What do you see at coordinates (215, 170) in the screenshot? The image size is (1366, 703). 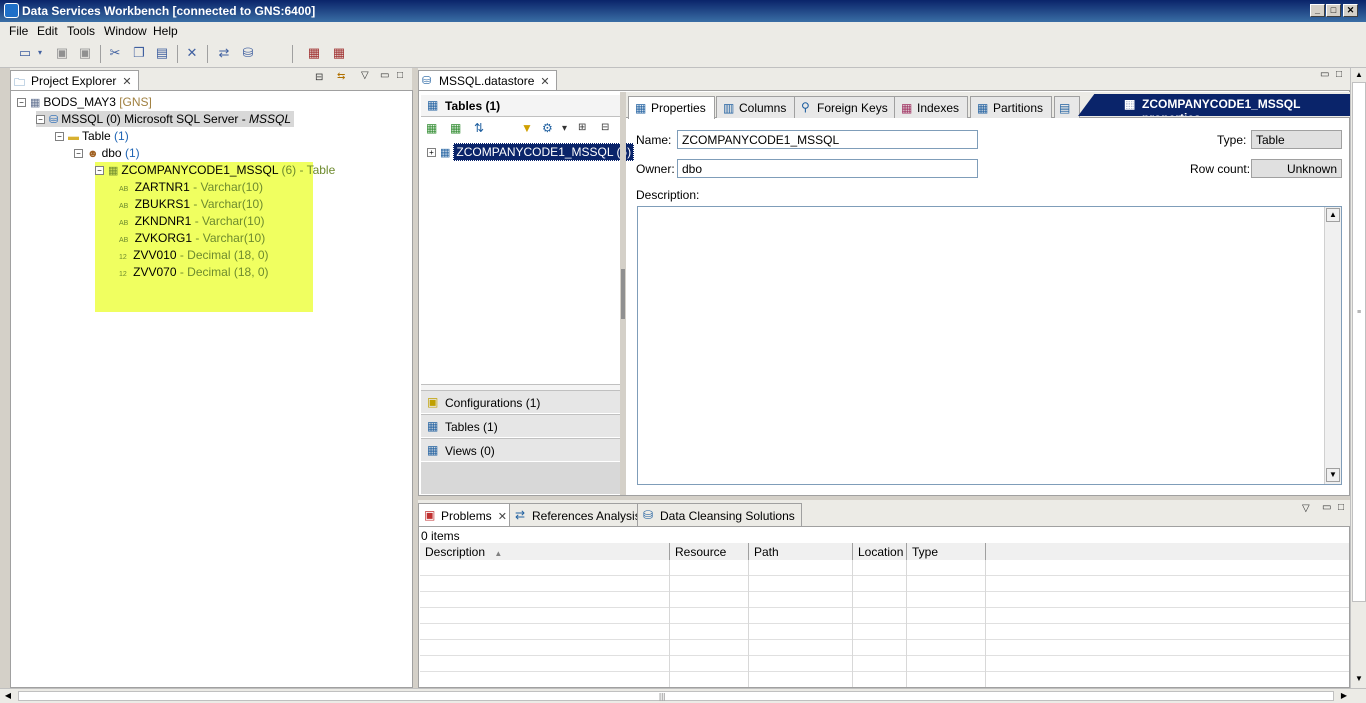 I see `tree-table: −▦ZCOMPANYCODE1_MSSQL (6) - Table` at bounding box center [215, 170].